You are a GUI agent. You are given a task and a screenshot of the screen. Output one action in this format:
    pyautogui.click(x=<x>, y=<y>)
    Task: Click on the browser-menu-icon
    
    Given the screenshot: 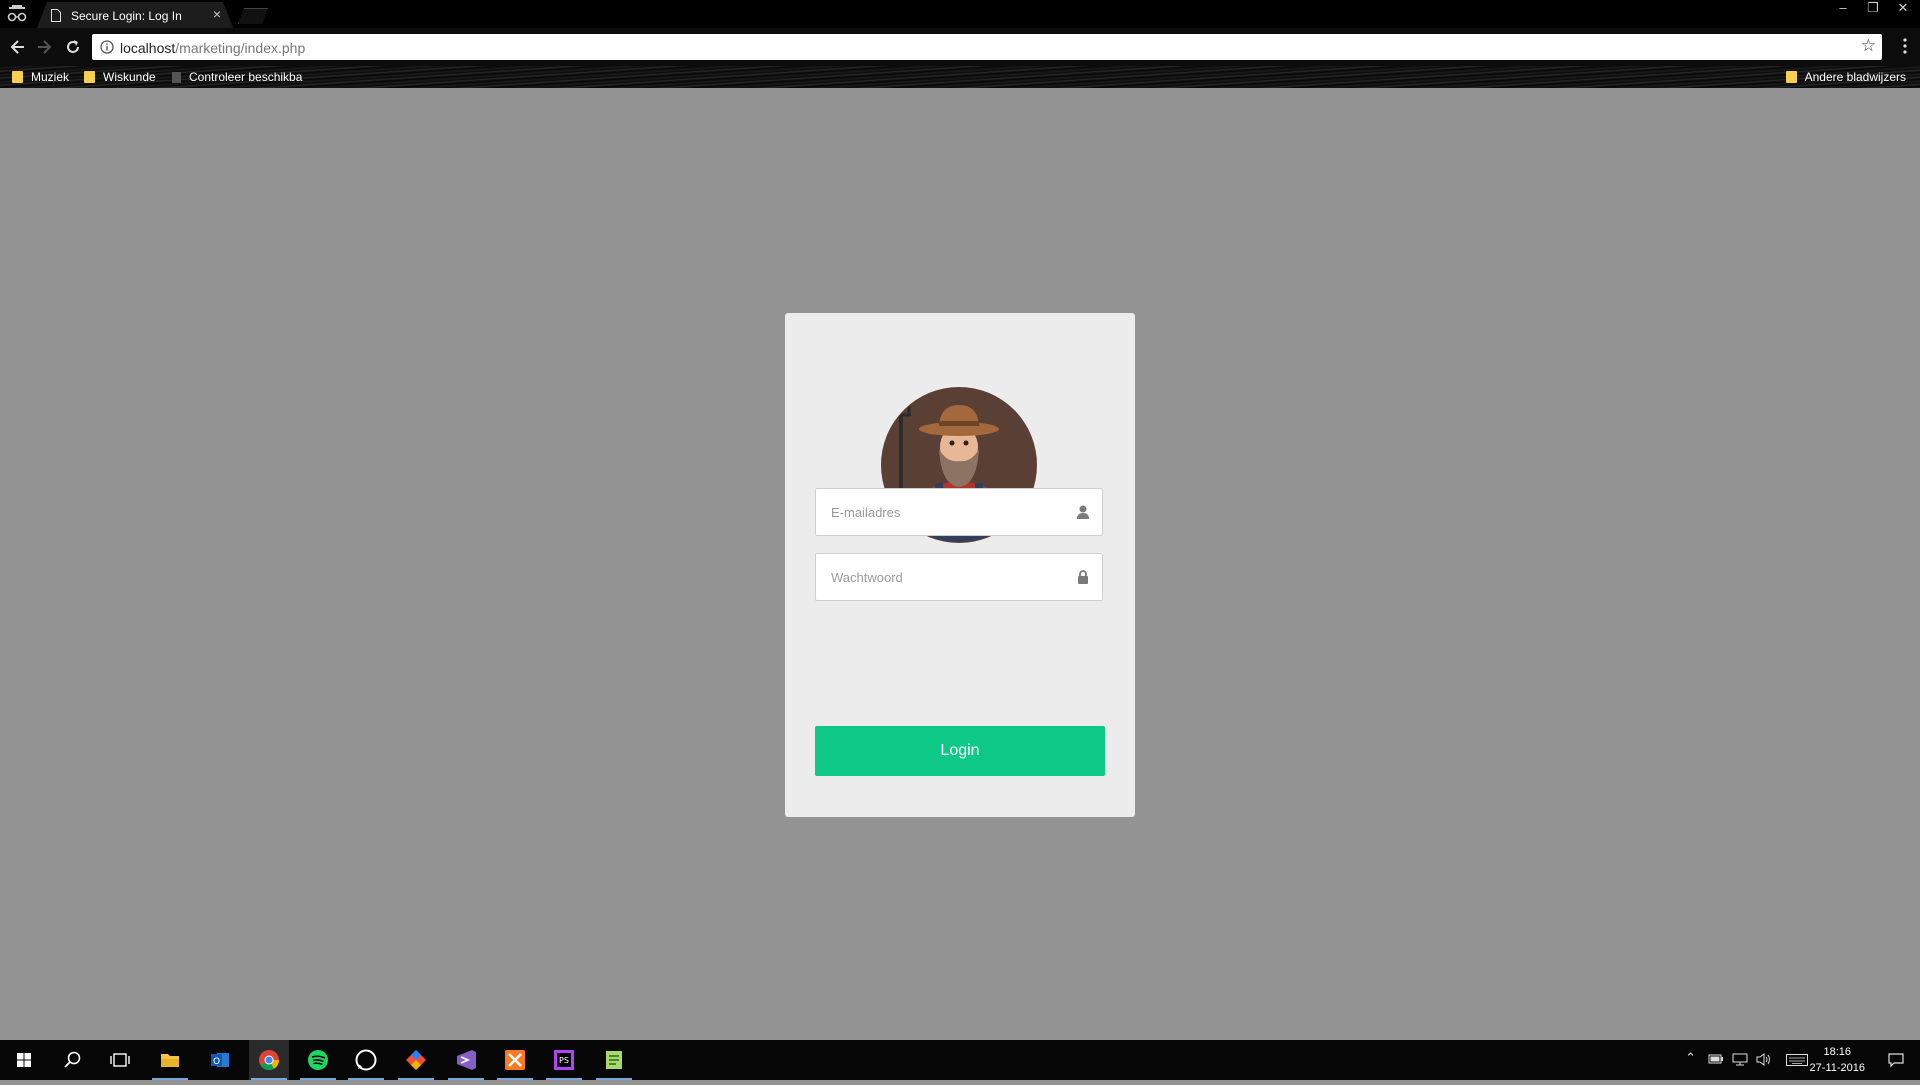 What is the action you would take?
    pyautogui.click(x=1905, y=46)
    